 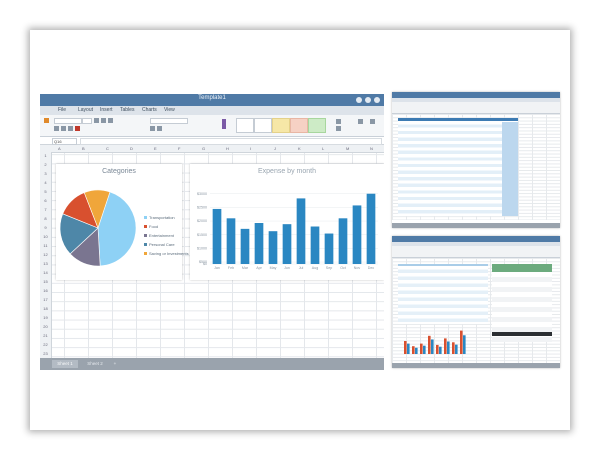 I want to click on row-header: 12, so click(x=45, y=254).